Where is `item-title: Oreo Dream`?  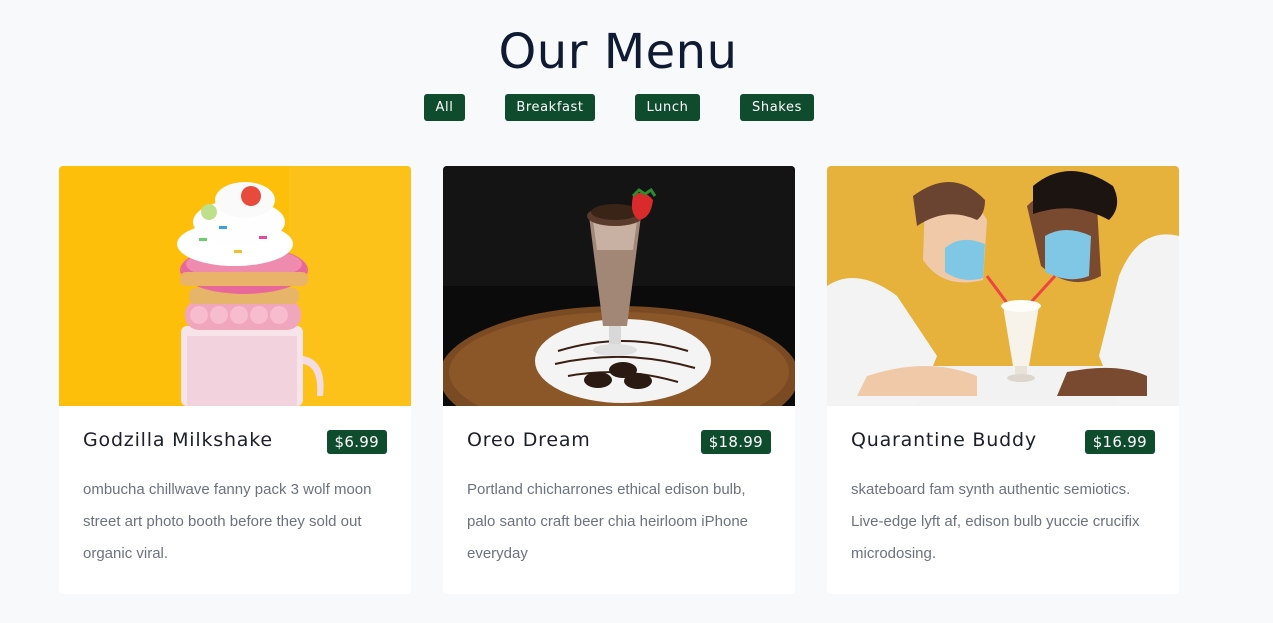
item-title: Oreo Dream is located at coordinates (529, 440).